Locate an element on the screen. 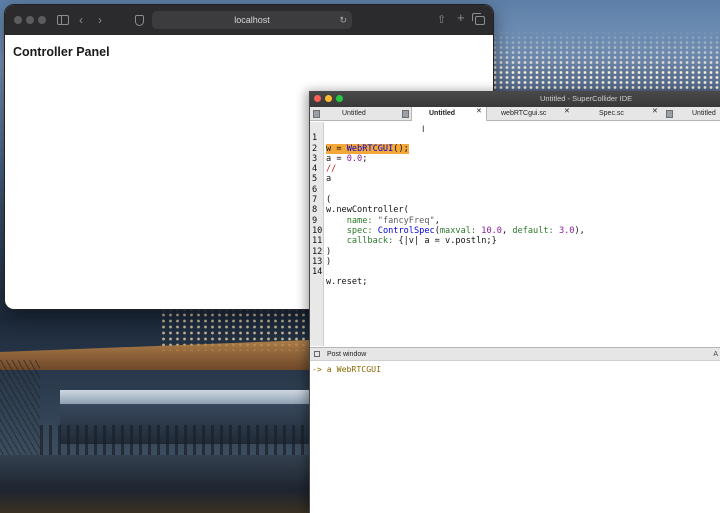 The height and width of the screenshot is (513, 720). code-line: 12 ) is located at coordinates (325, 251).